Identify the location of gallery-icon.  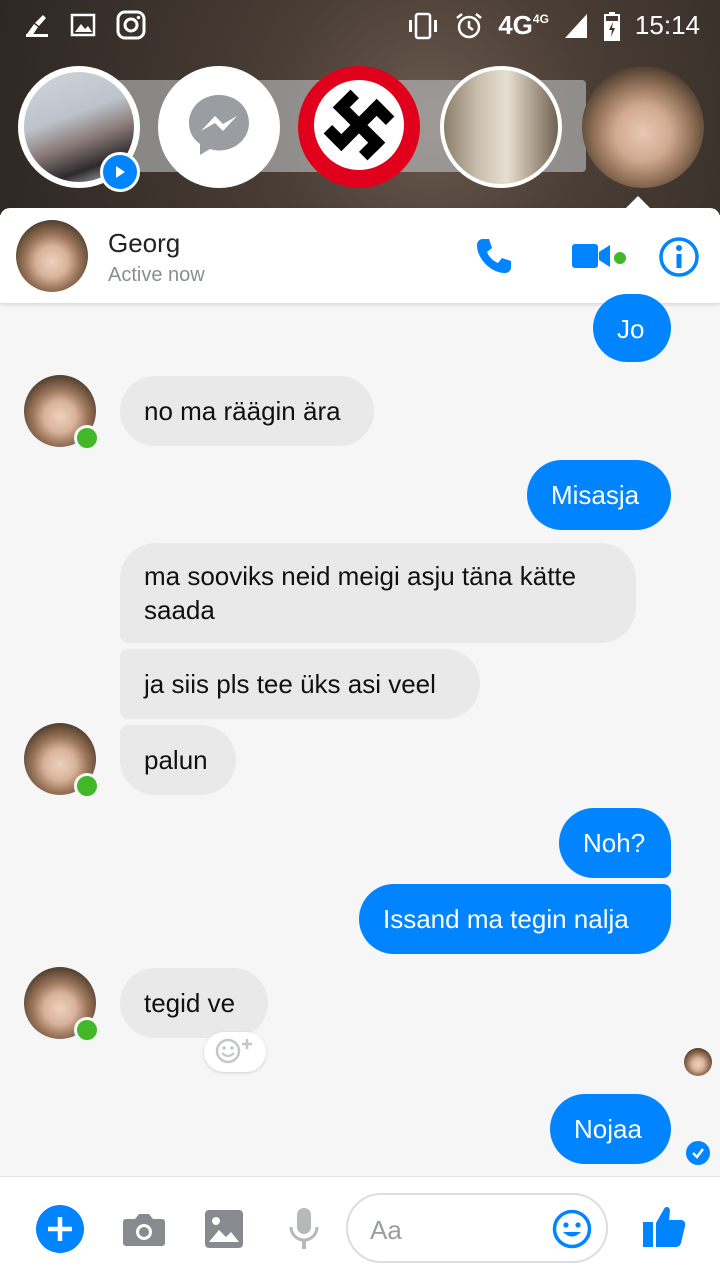
(224, 1231).